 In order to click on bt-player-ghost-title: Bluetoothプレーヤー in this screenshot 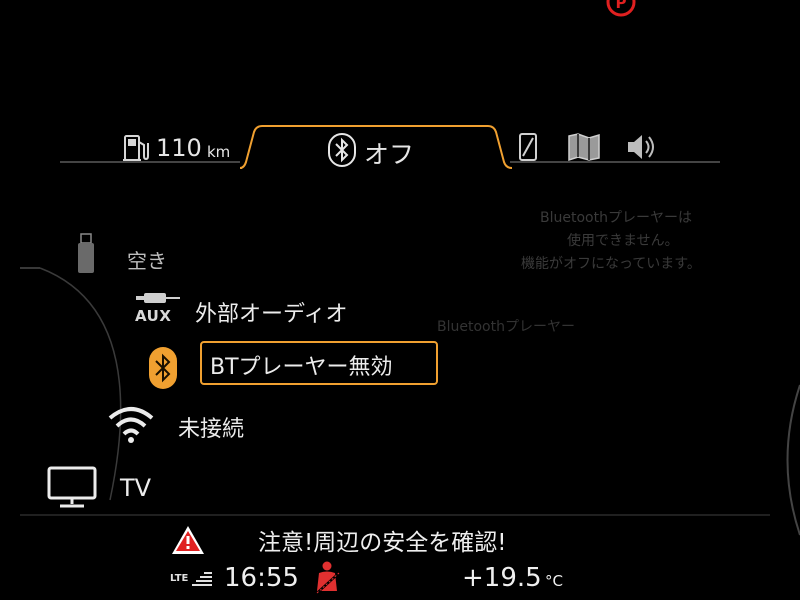, I will do `click(506, 327)`.